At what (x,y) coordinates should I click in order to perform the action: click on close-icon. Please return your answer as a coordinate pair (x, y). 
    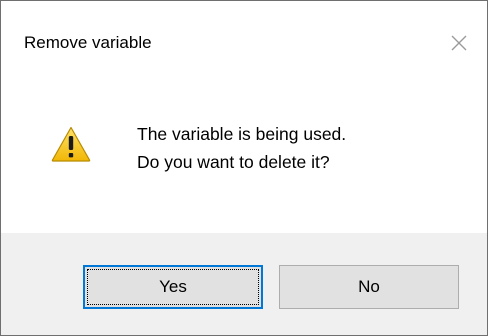
    Looking at the image, I should click on (459, 43).